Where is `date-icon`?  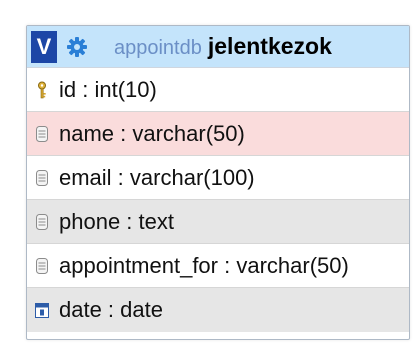
date-icon is located at coordinates (42, 310).